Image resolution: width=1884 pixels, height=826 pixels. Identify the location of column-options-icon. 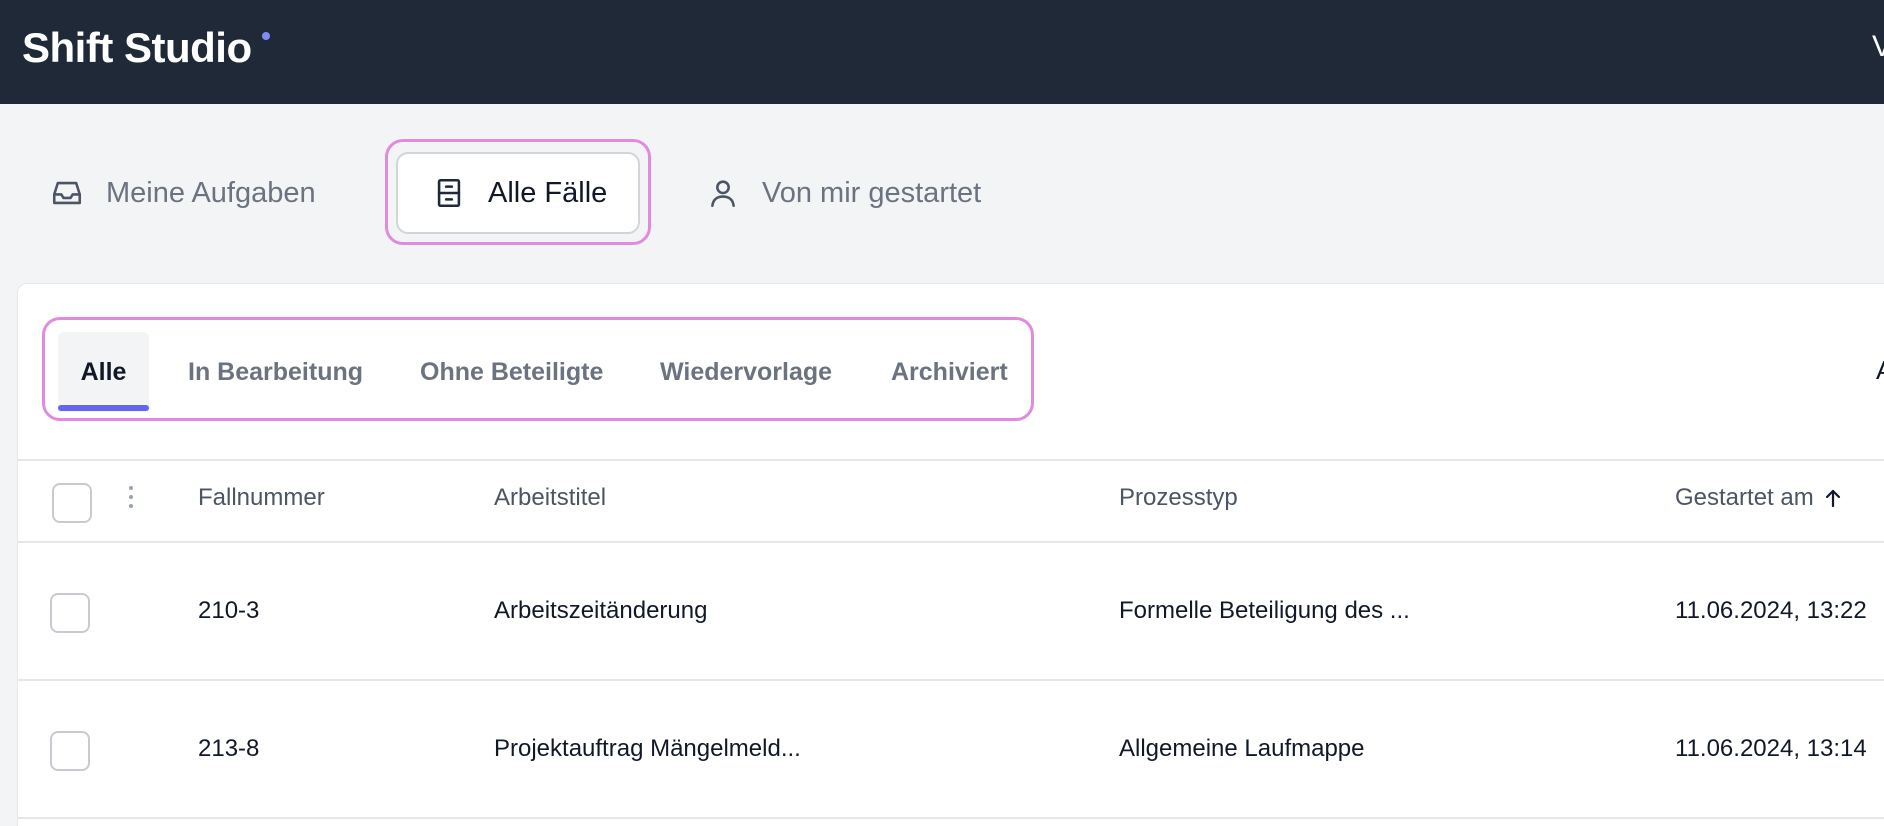
(131, 498).